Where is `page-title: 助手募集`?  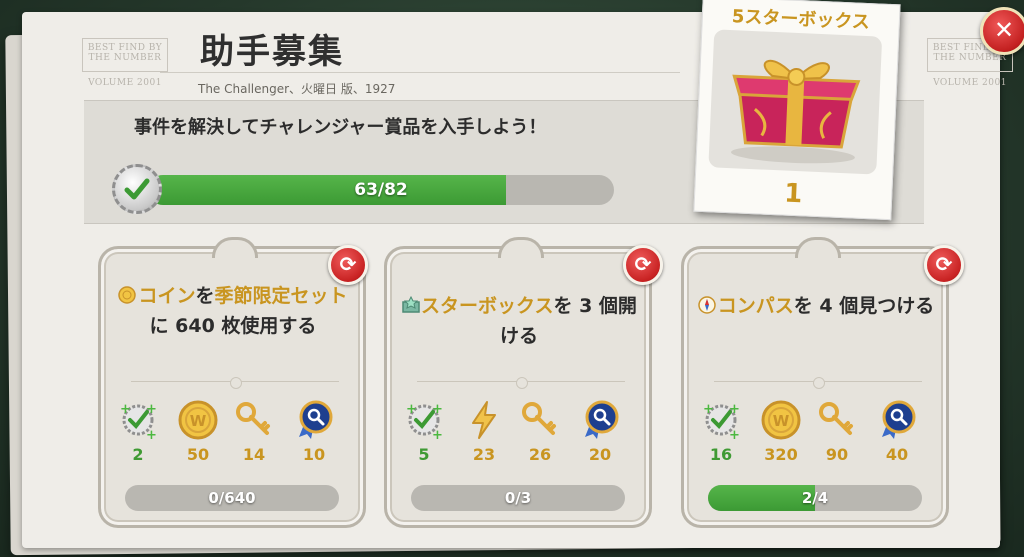 page-title: 助手募集 is located at coordinates (272, 52).